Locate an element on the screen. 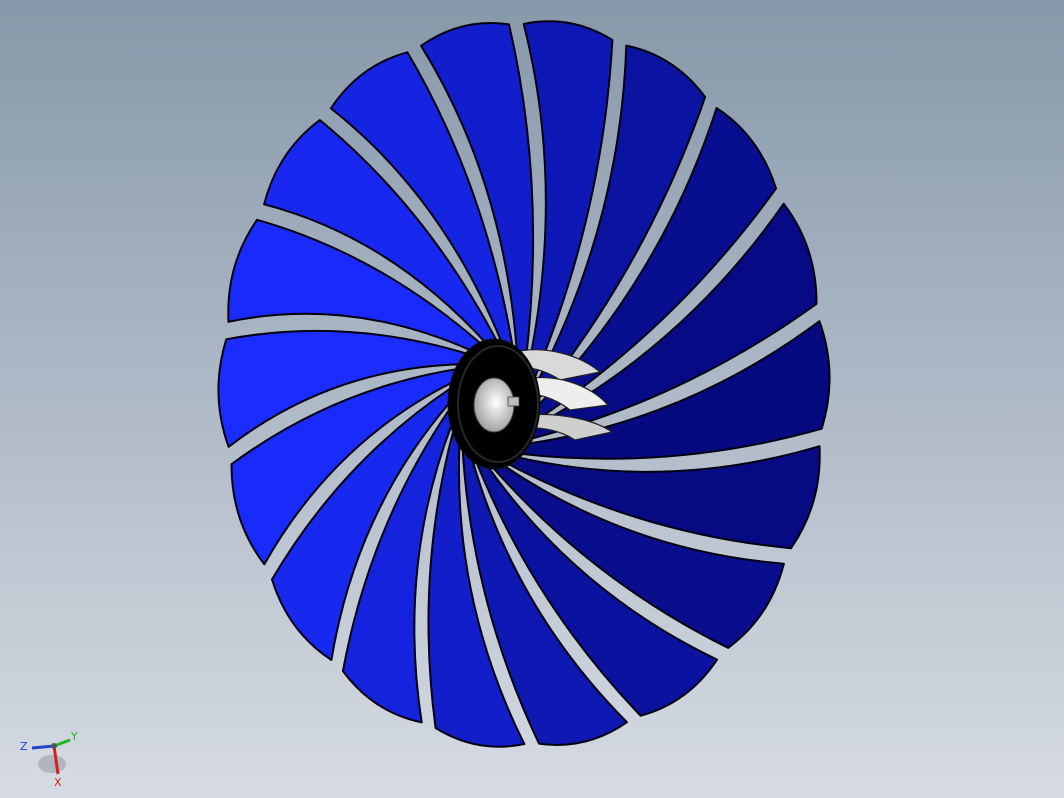  view-orientation-triad: Z Y X is located at coordinates (49, 757).